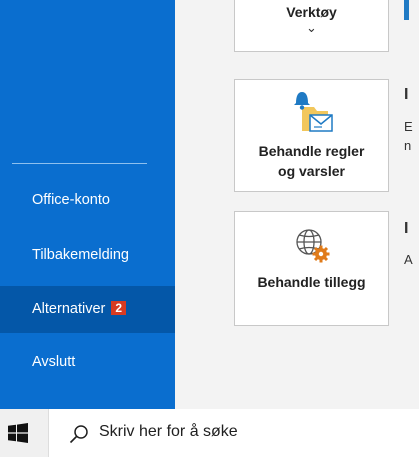 The image size is (419, 457). Describe the element at coordinates (408, 259) in the screenshot. I see `addins-description: A` at that location.